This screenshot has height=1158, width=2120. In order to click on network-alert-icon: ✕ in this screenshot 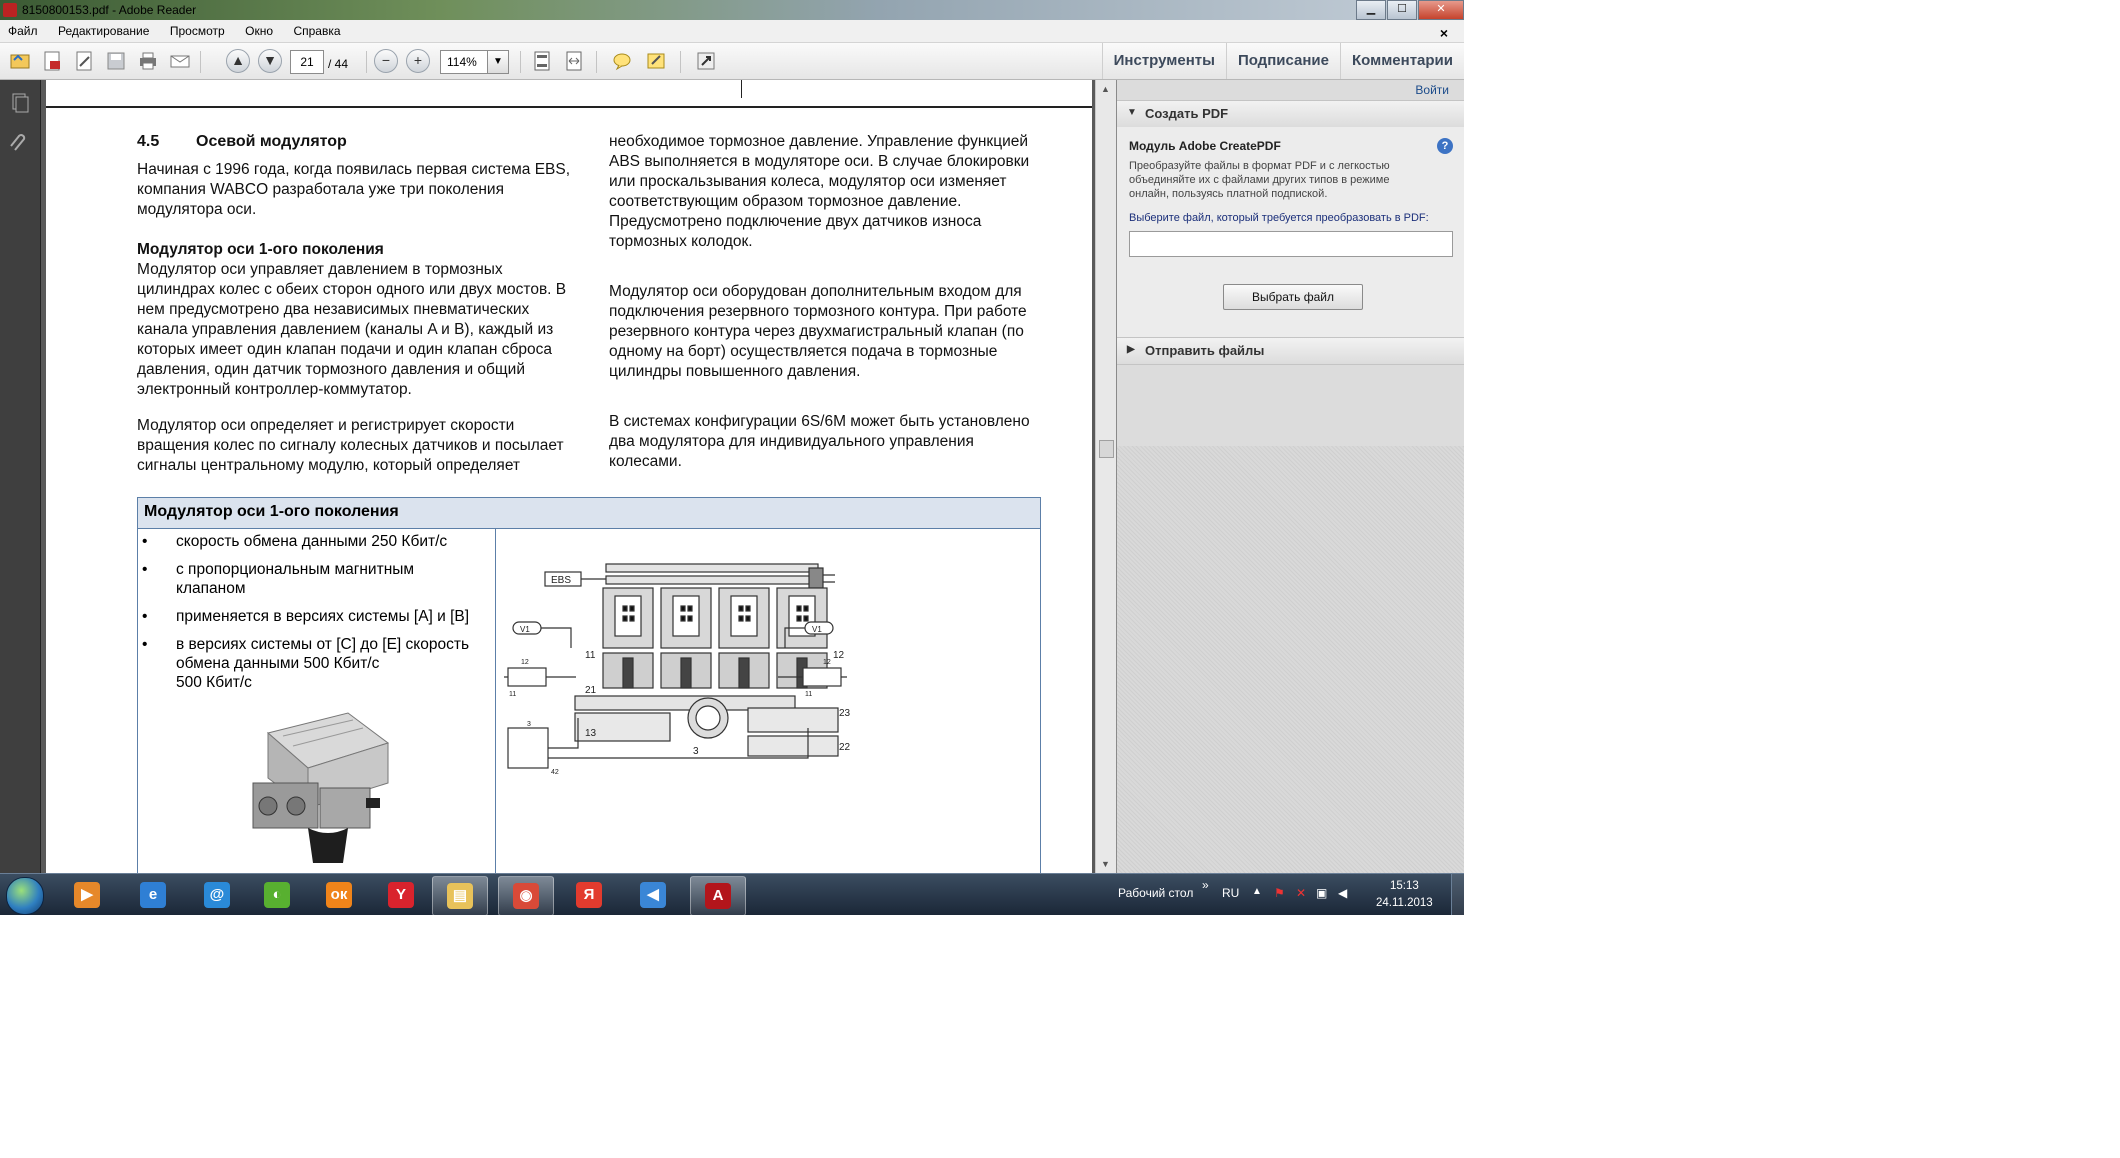, I will do `click(1301, 893)`.